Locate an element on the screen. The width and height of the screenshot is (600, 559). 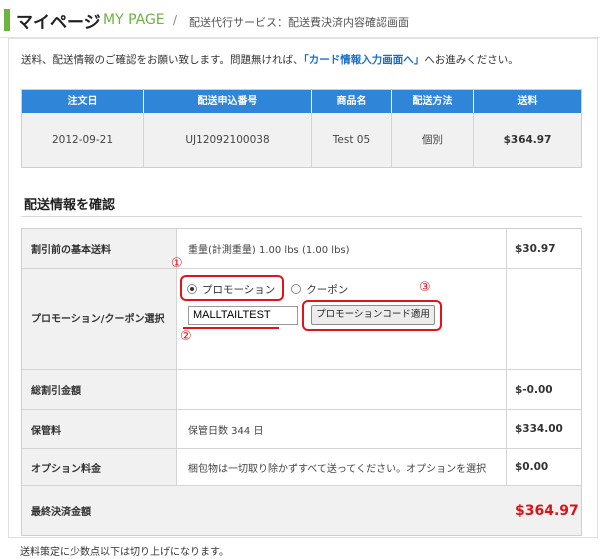
section-divider is located at coordinates (301, 216).